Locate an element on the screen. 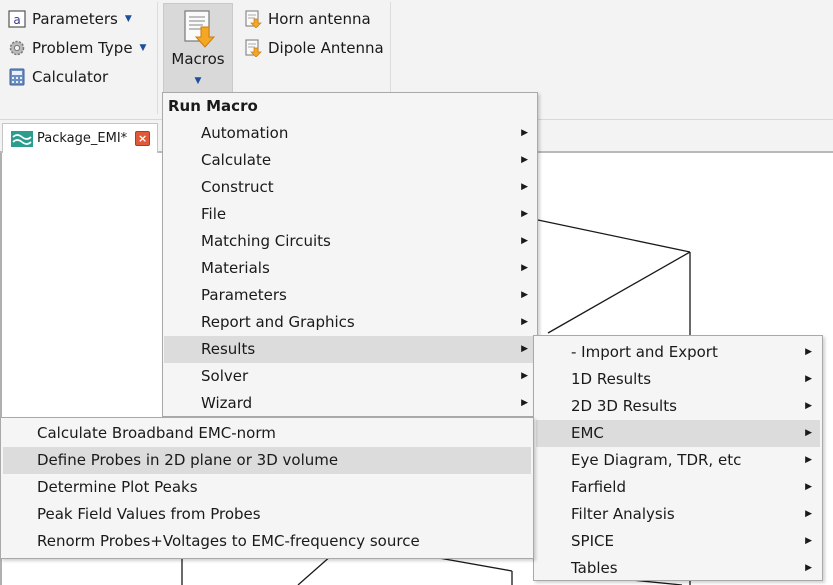 This screenshot has width=833, height=585. menu-item-tables: Tables ▶ is located at coordinates (678, 568).